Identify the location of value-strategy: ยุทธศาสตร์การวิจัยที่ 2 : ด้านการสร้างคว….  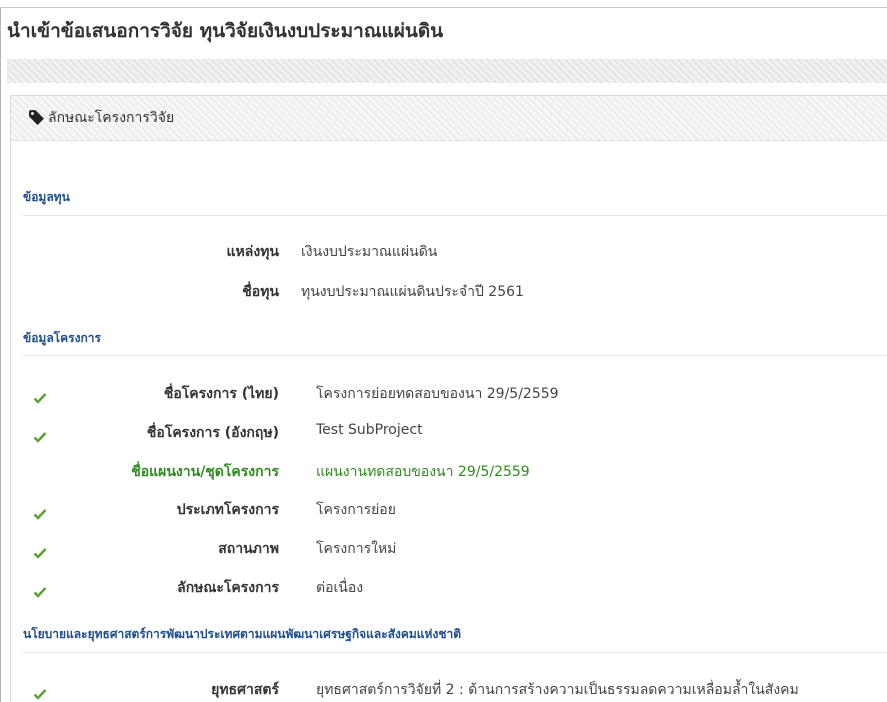
(557, 690).